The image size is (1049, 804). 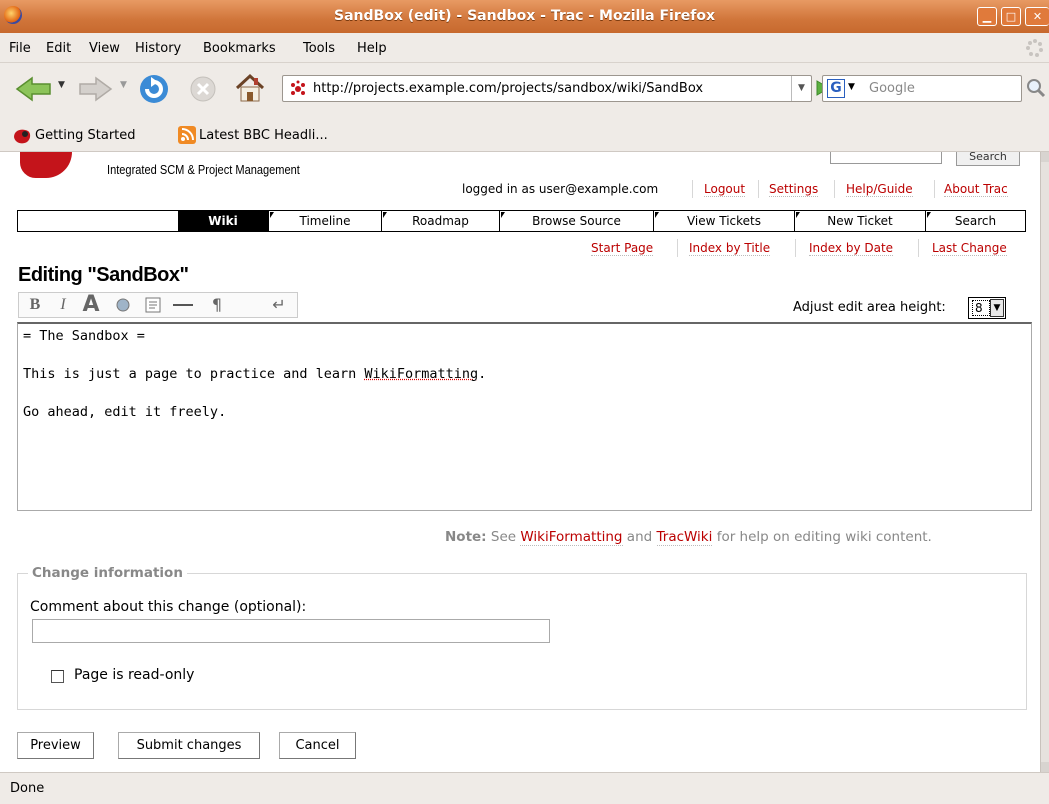 What do you see at coordinates (842, 89) in the screenshot?
I see `search-engine-selector: G ▼` at bounding box center [842, 89].